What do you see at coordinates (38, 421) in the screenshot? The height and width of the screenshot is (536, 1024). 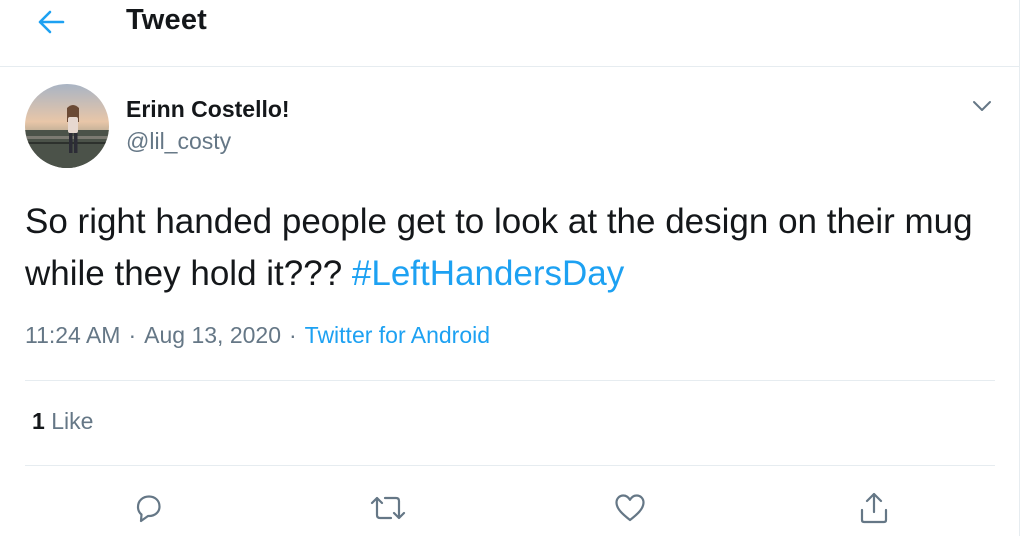 I see `like-count: 1` at bounding box center [38, 421].